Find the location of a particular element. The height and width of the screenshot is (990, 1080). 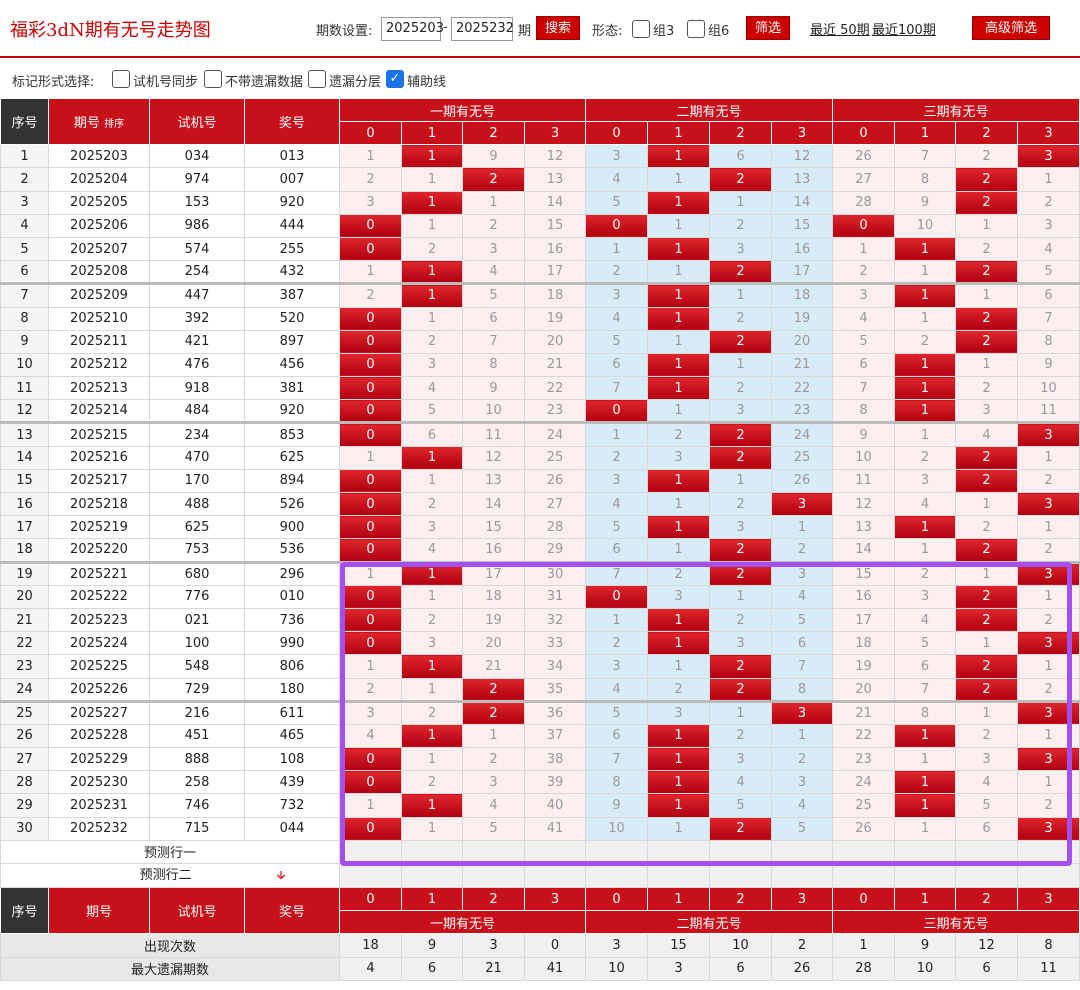

issue-cell: 2025206 is located at coordinates (99, 225).